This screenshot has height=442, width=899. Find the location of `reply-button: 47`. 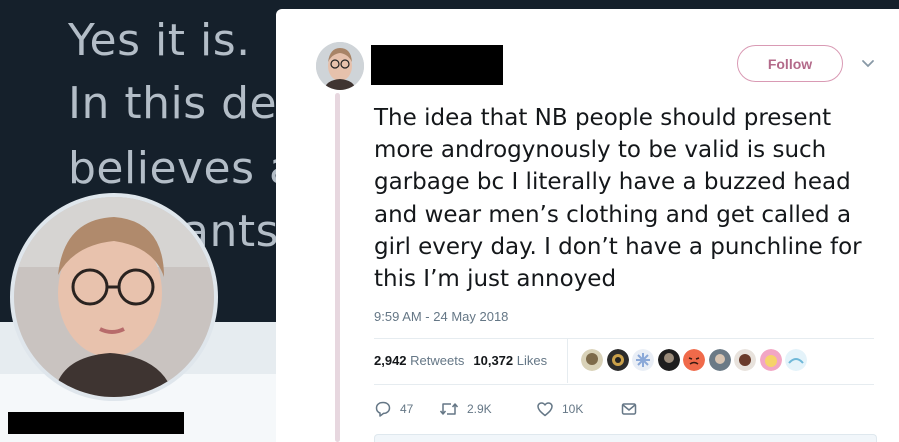

reply-button: 47 is located at coordinates (406, 409).